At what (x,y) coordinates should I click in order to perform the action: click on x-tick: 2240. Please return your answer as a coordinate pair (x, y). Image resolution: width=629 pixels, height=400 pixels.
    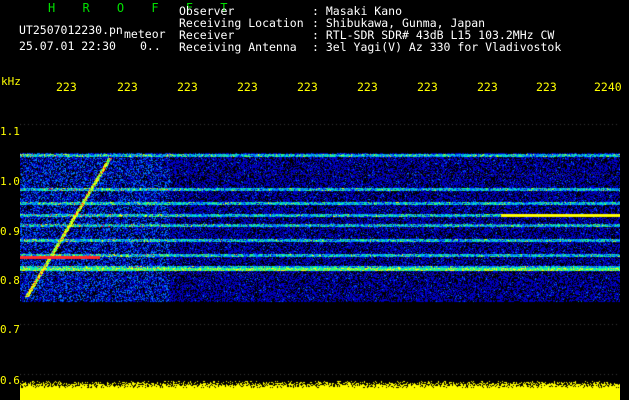
    Looking at the image, I should click on (608, 87).